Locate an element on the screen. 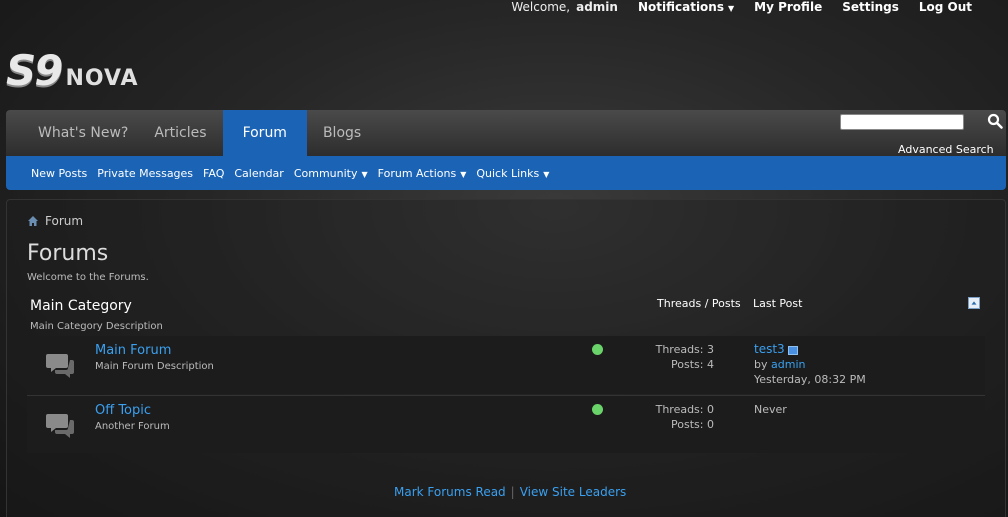  last-post-author: admin is located at coordinates (788, 364).